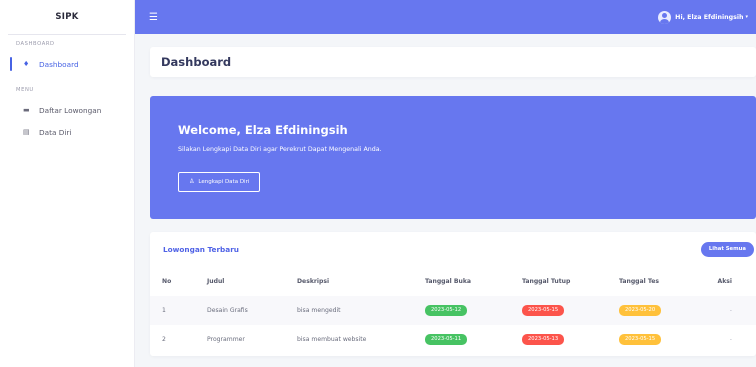  I want to click on avatar, so click(665, 17).